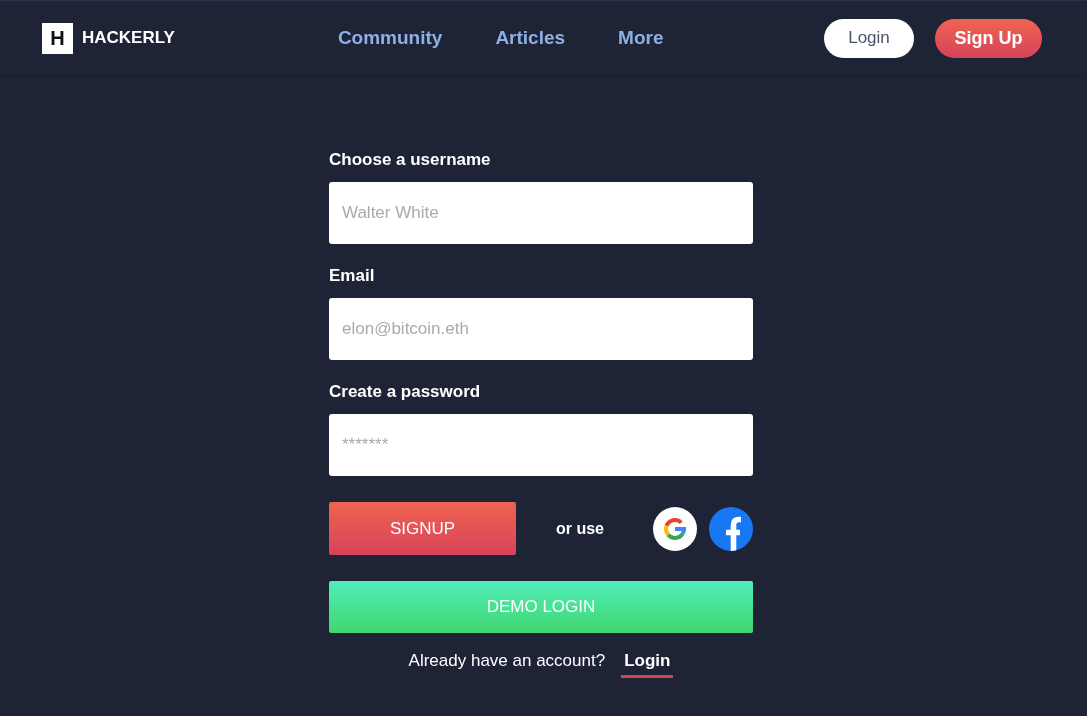  Describe the element at coordinates (405, 392) in the screenshot. I see `field-label: Create a password` at that location.